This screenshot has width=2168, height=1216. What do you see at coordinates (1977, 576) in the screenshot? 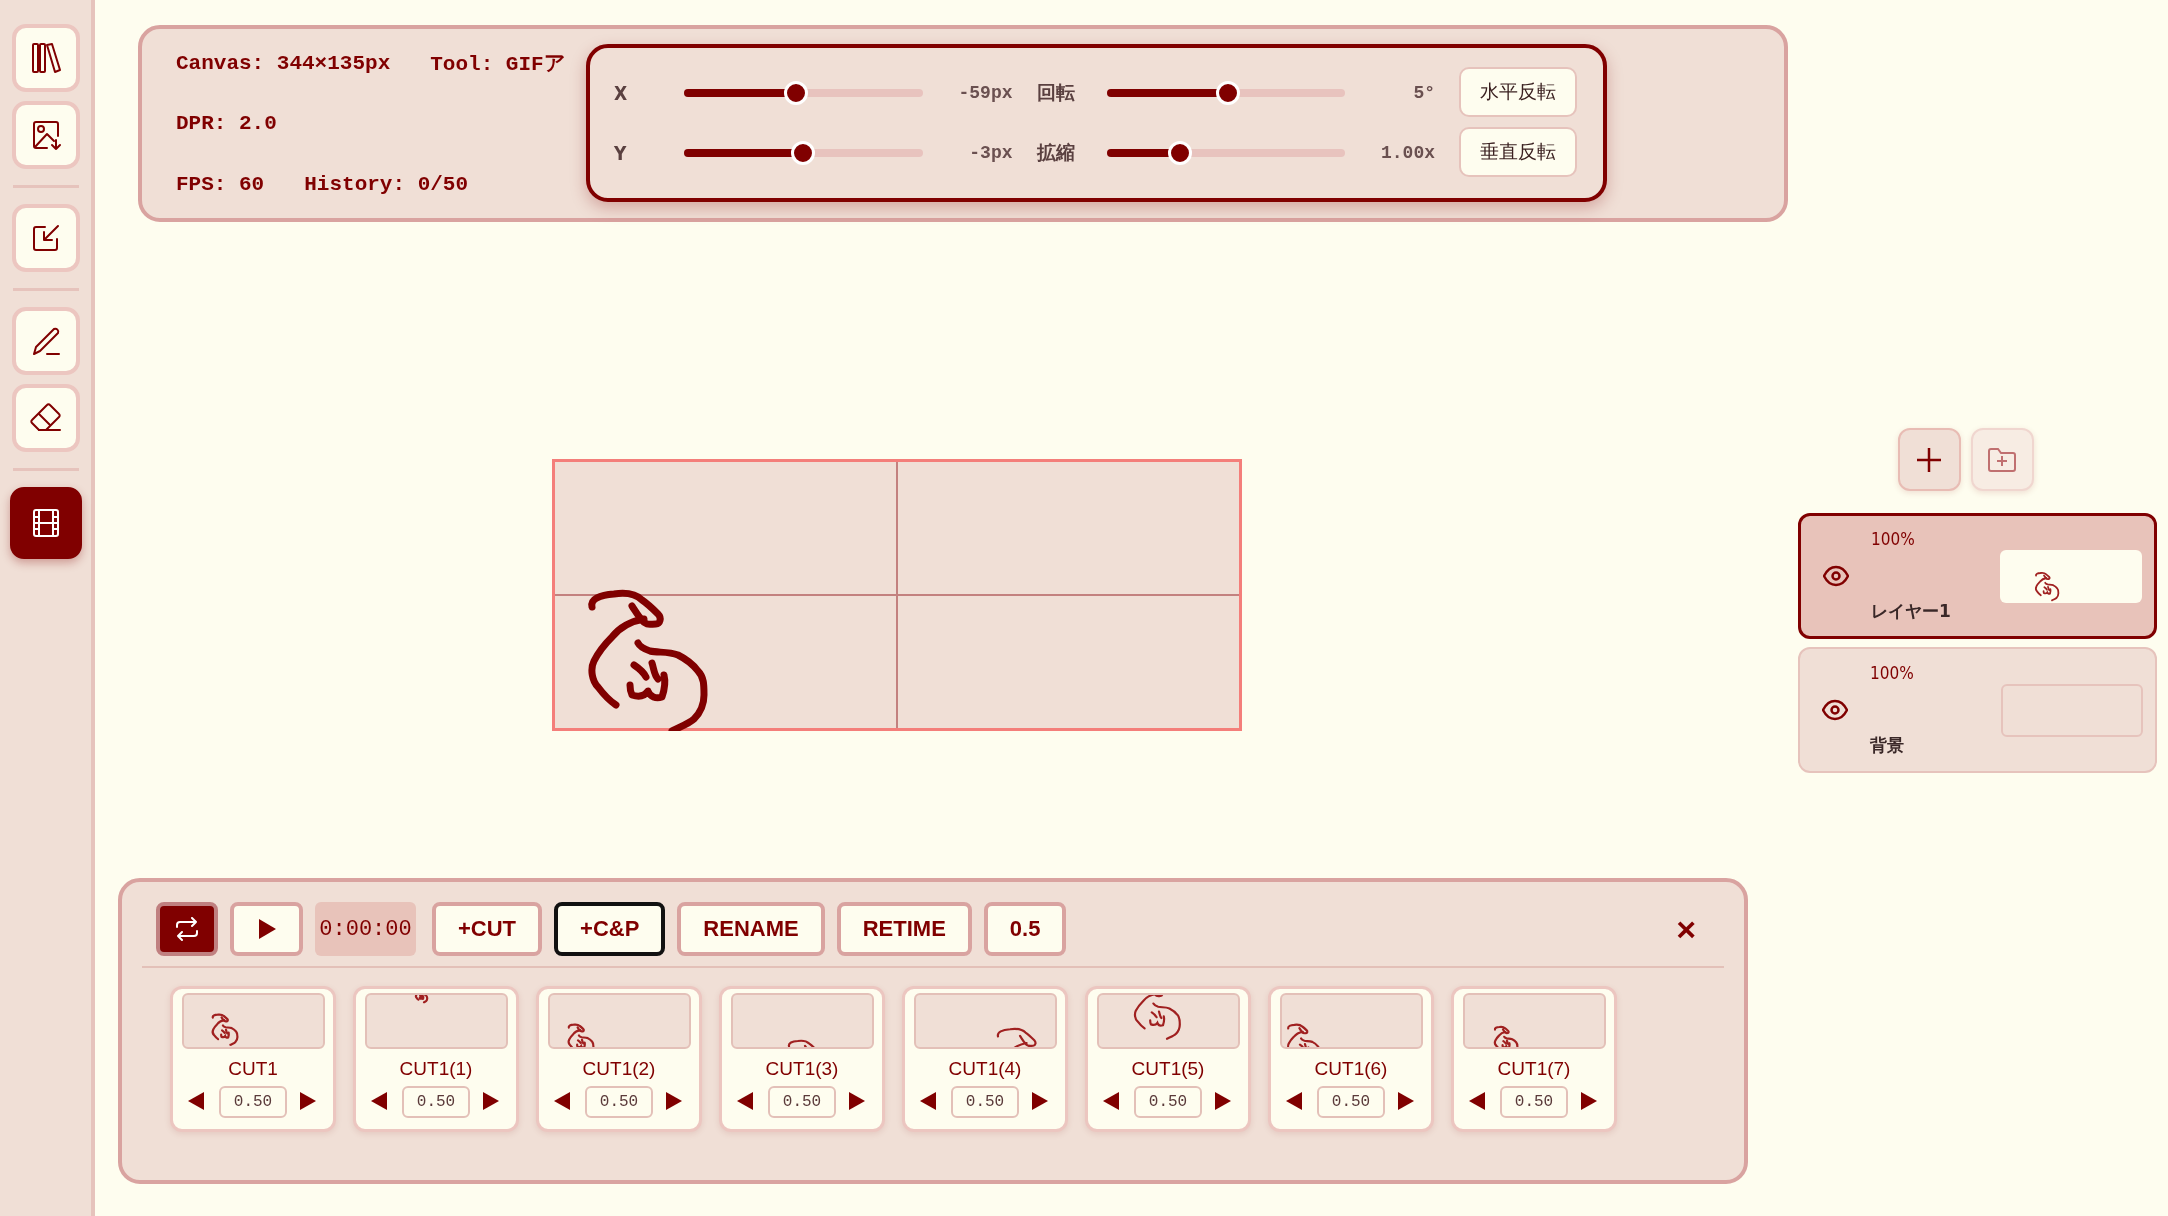
I see `layer-item: 100% レイヤー1` at bounding box center [1977, 576].